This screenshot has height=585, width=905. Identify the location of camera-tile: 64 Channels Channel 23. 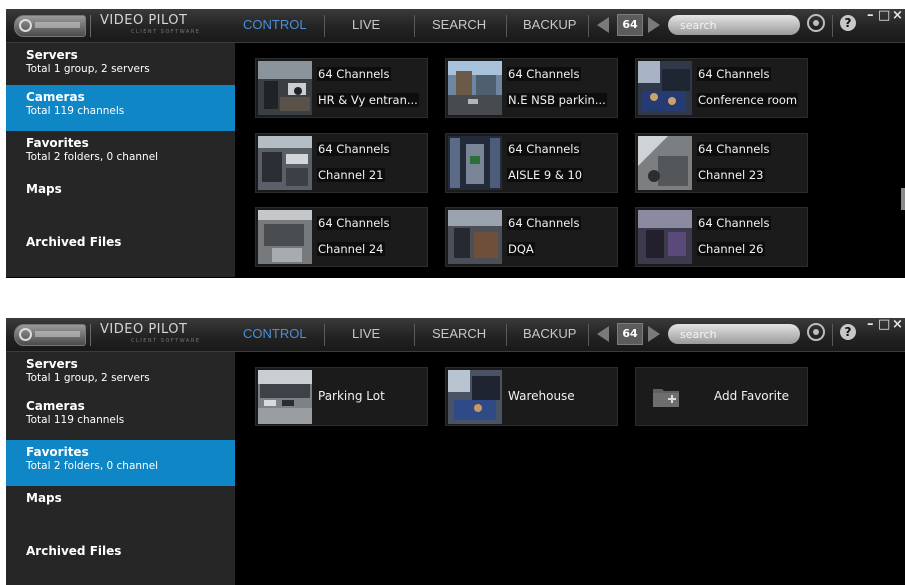
(721, 163).